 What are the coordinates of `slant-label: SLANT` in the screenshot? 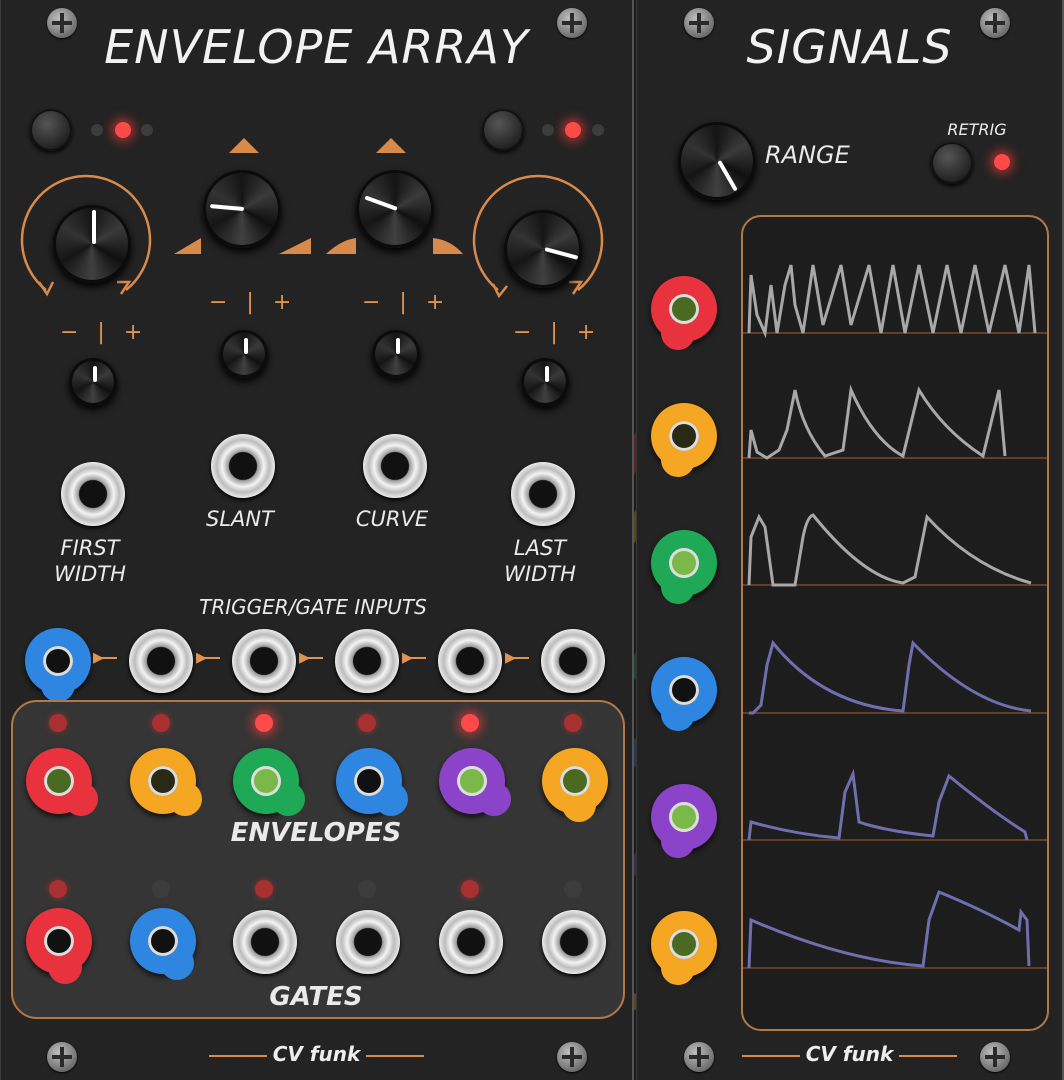 It's located at (240, 519).